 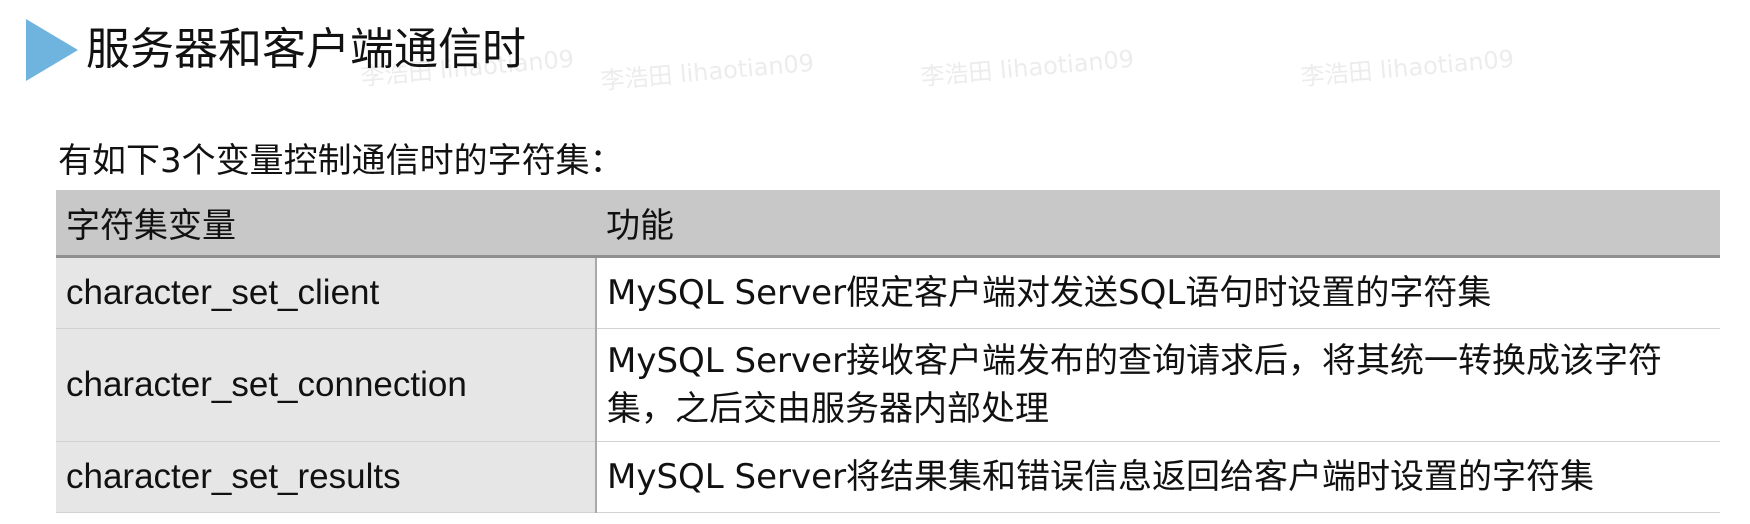 I want to click on header-variable: 字符集变量, so click(x=326, y=224).